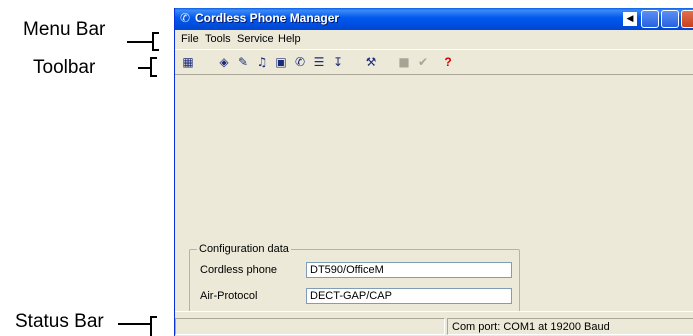 This screenshot has height=336, width=693. I want to click on list-icon: ☰, so click(319, 62).